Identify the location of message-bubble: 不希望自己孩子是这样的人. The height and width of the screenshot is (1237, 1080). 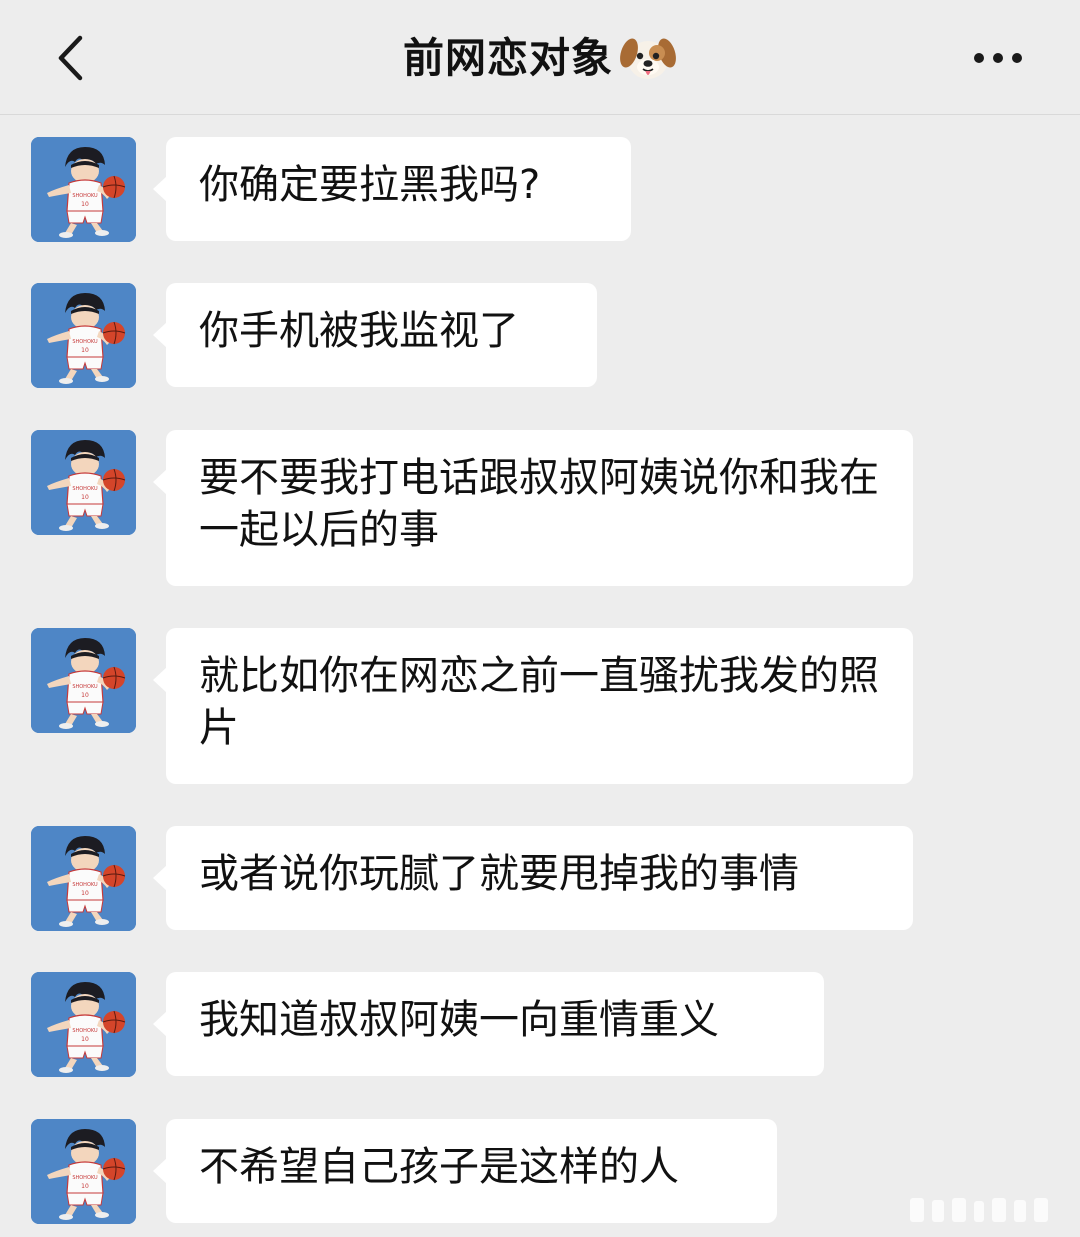
(465, 1171).